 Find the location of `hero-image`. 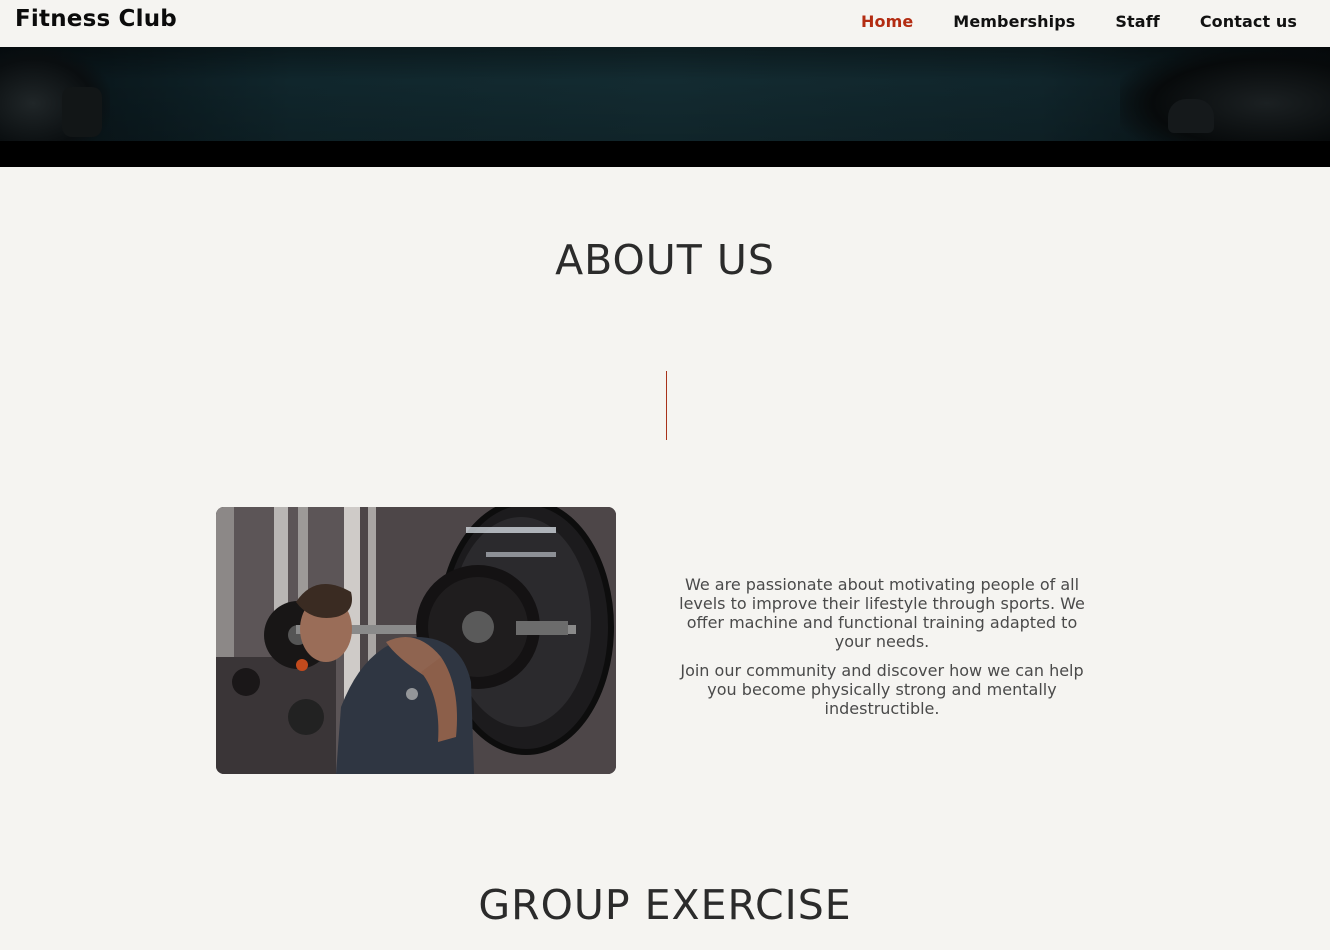

hero-image is located at coordinates (665, 94).